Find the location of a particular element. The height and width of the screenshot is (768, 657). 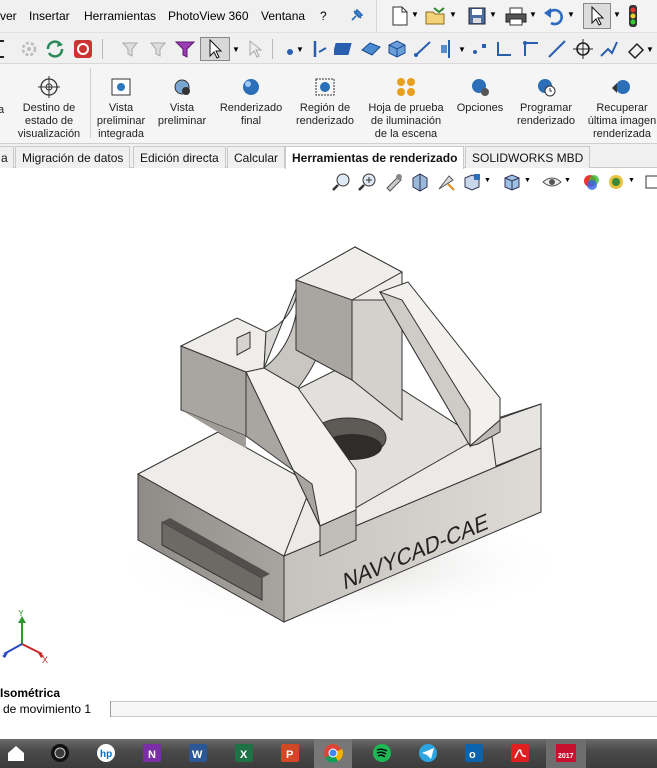

tab-direct-edit: Edición directa is located at coordinates (179, 157).